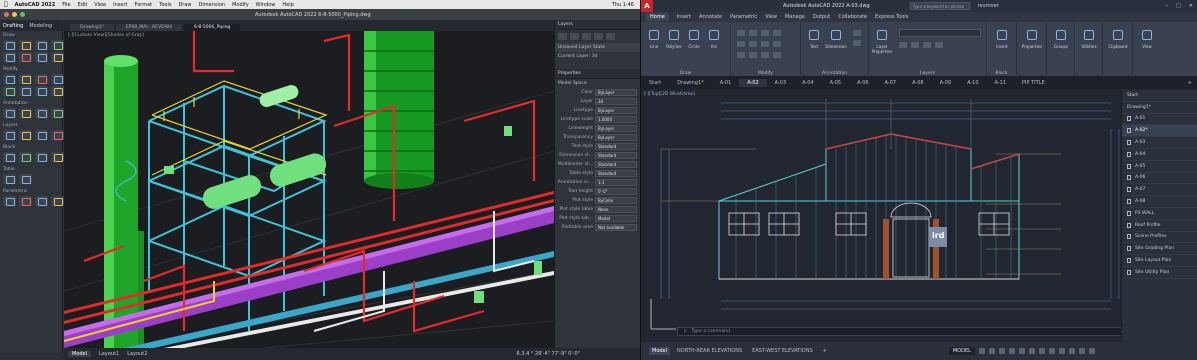  I want to click on text-tool: Text, so click(814, 38).